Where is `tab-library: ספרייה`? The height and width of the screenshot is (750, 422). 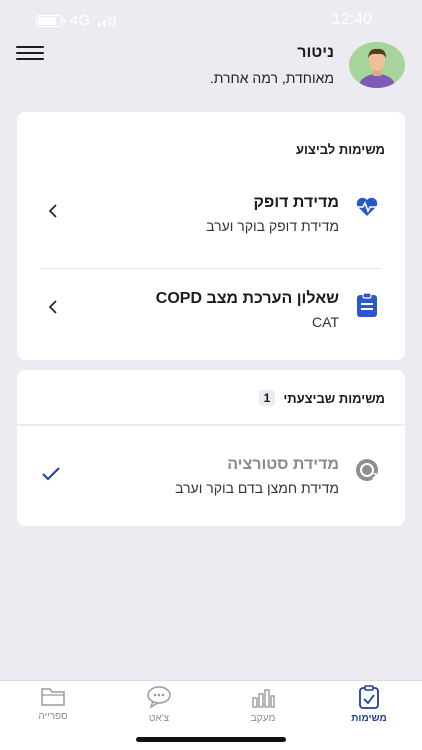 tab-library: ספרייה is located at coordinates (53, 709).